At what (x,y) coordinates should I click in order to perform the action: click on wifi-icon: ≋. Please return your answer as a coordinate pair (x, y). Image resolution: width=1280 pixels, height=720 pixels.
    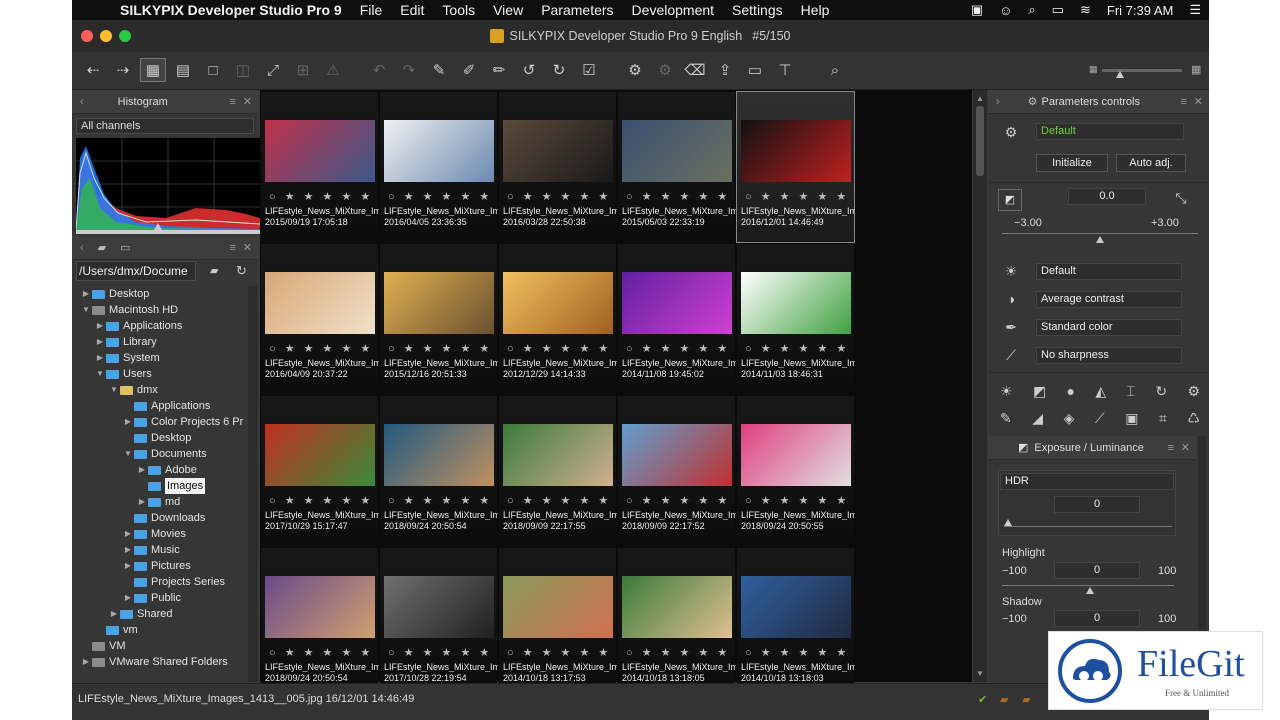
    Looking at the image, I should click on (1085, 10).